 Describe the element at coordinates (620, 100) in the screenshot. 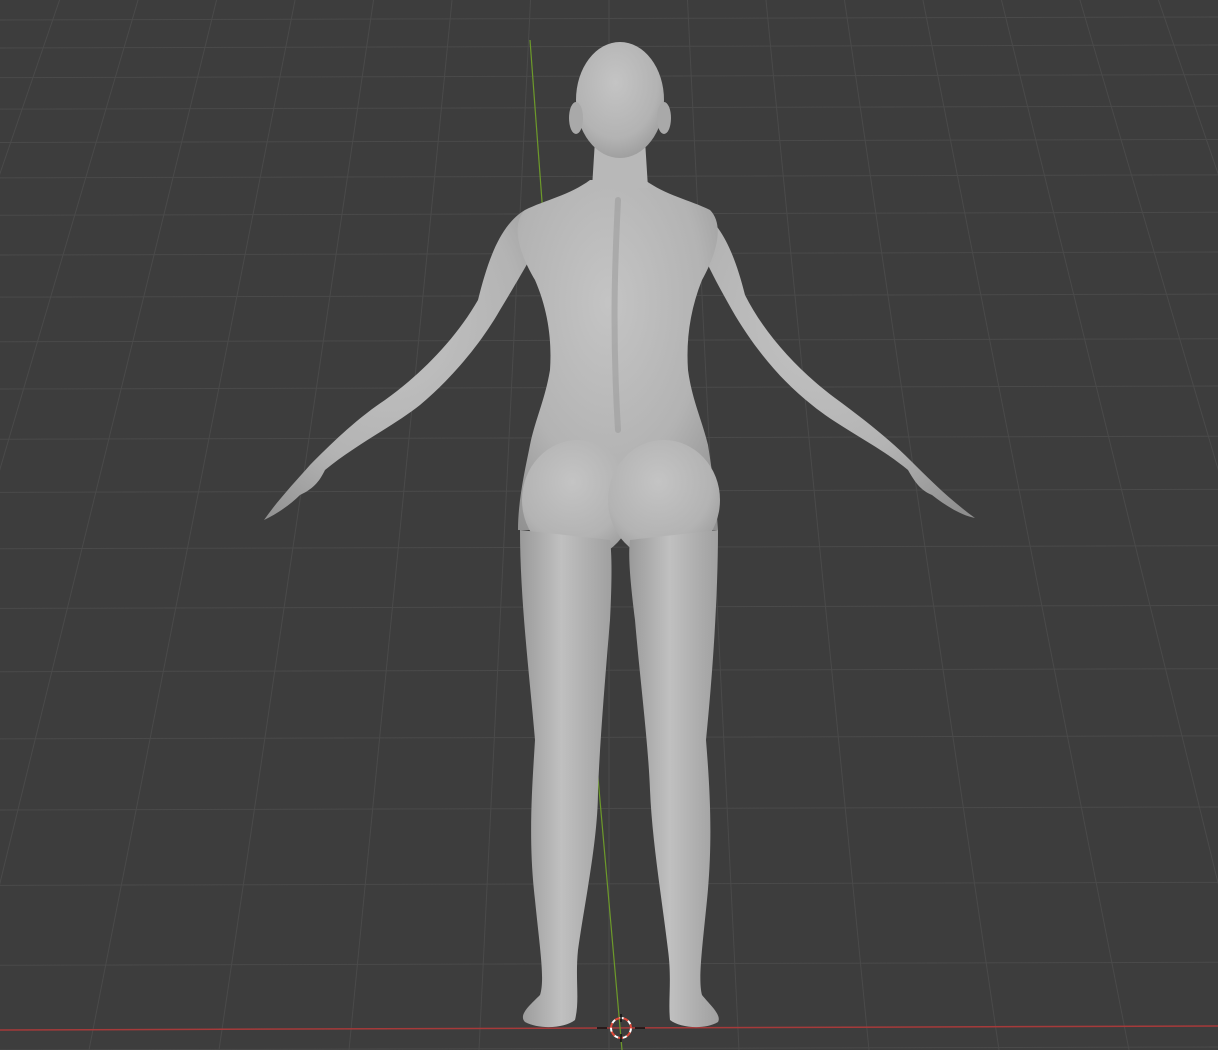

I see `head` at that location.